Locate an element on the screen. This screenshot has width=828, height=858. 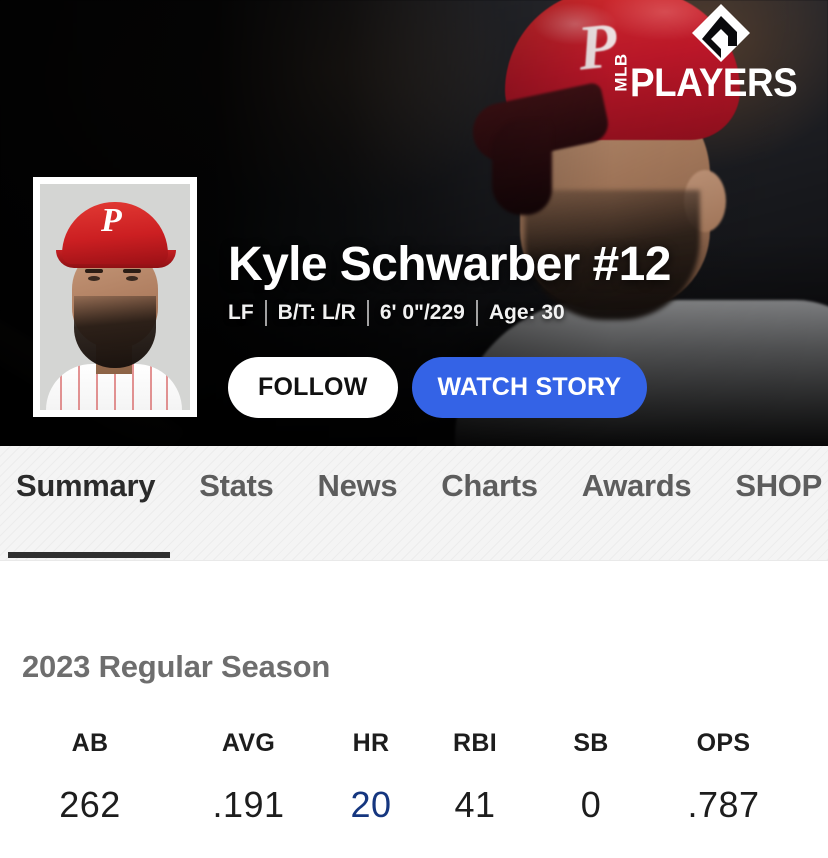
tab-summary: Summary is located at coordinates (85, 486).